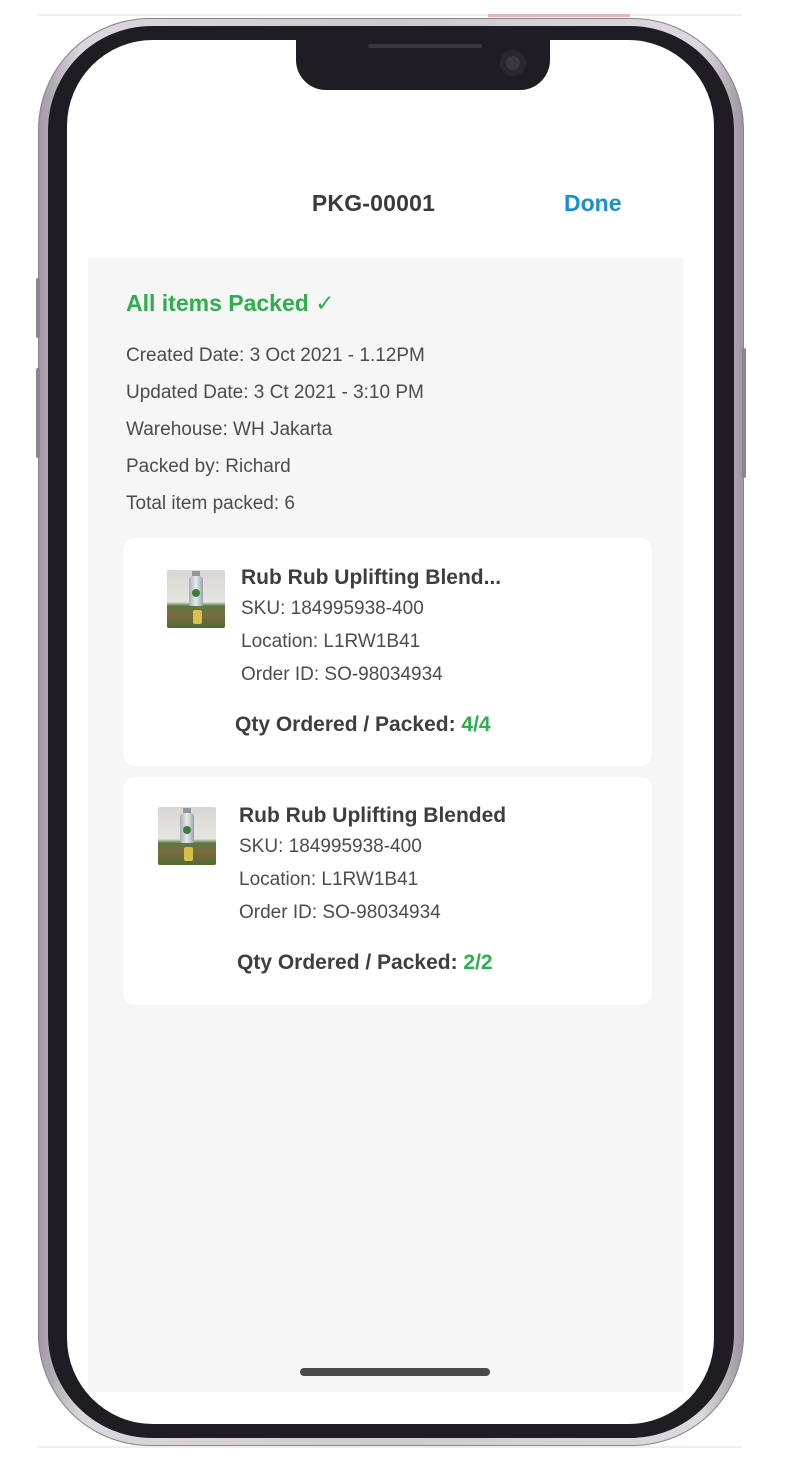  What do you see at coordinates (425, 46) in the screenshot?
I see `speaker-grille` at bounding box center [425, 46].